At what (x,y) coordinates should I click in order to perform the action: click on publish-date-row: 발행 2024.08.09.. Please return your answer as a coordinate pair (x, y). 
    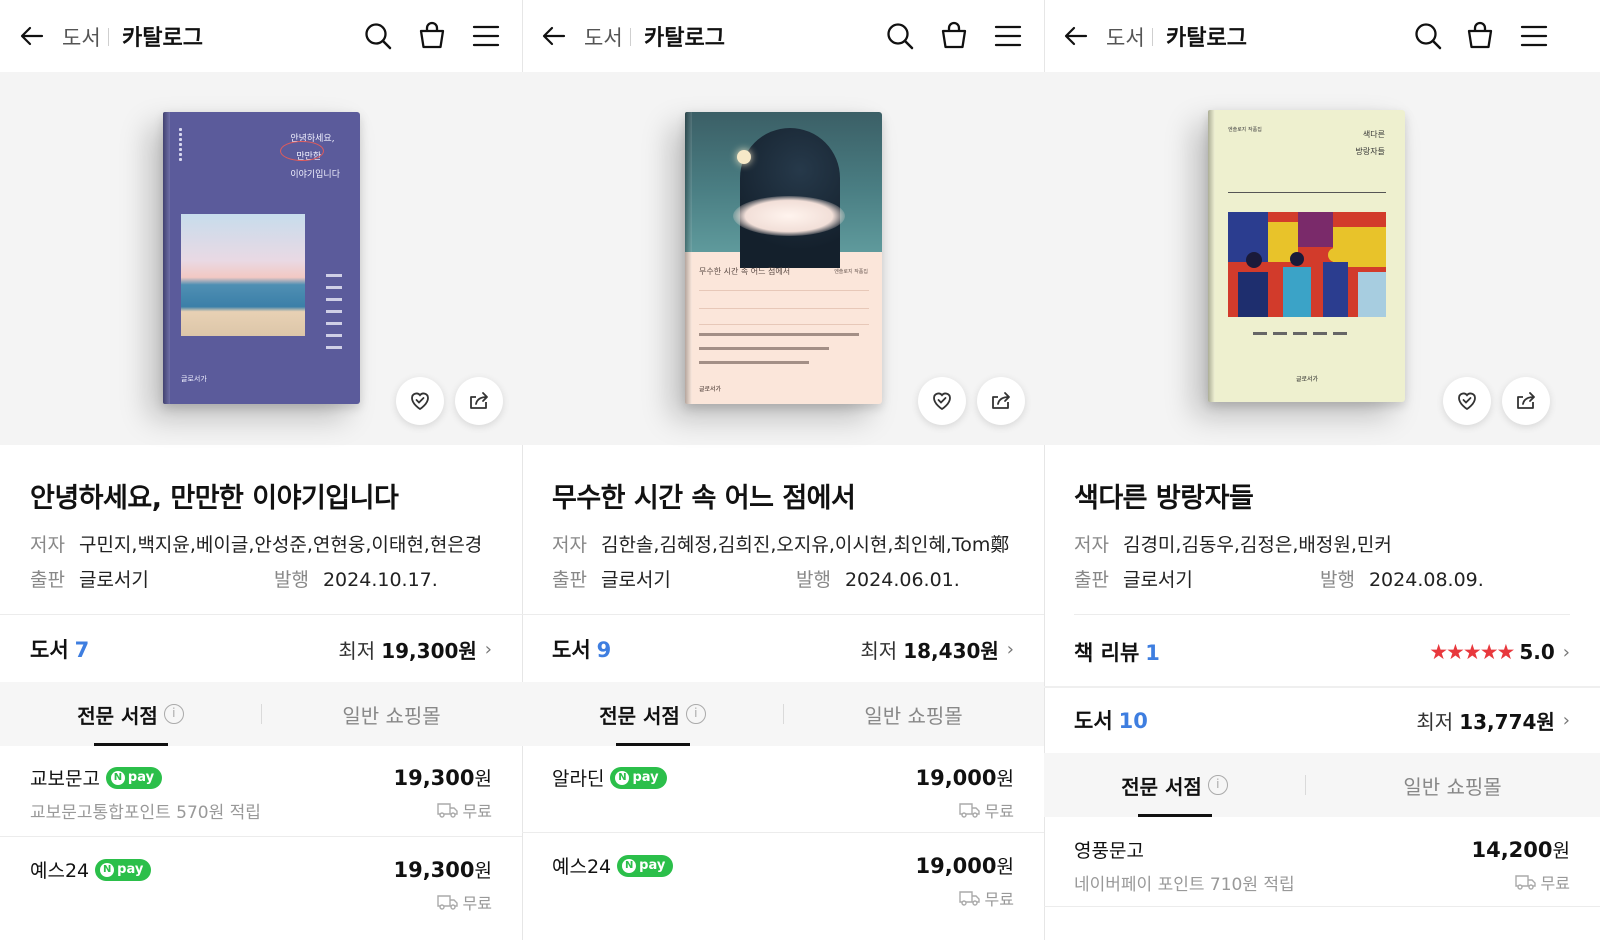
    Looking at the image, I should click on (1402, 580).